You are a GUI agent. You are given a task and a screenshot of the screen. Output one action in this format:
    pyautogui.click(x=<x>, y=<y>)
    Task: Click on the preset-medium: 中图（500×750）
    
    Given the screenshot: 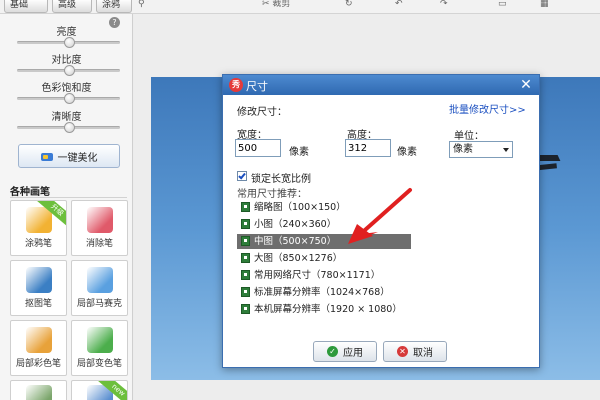 What is the action you would take?
    pyautogui.click(x=324, y=241)
    